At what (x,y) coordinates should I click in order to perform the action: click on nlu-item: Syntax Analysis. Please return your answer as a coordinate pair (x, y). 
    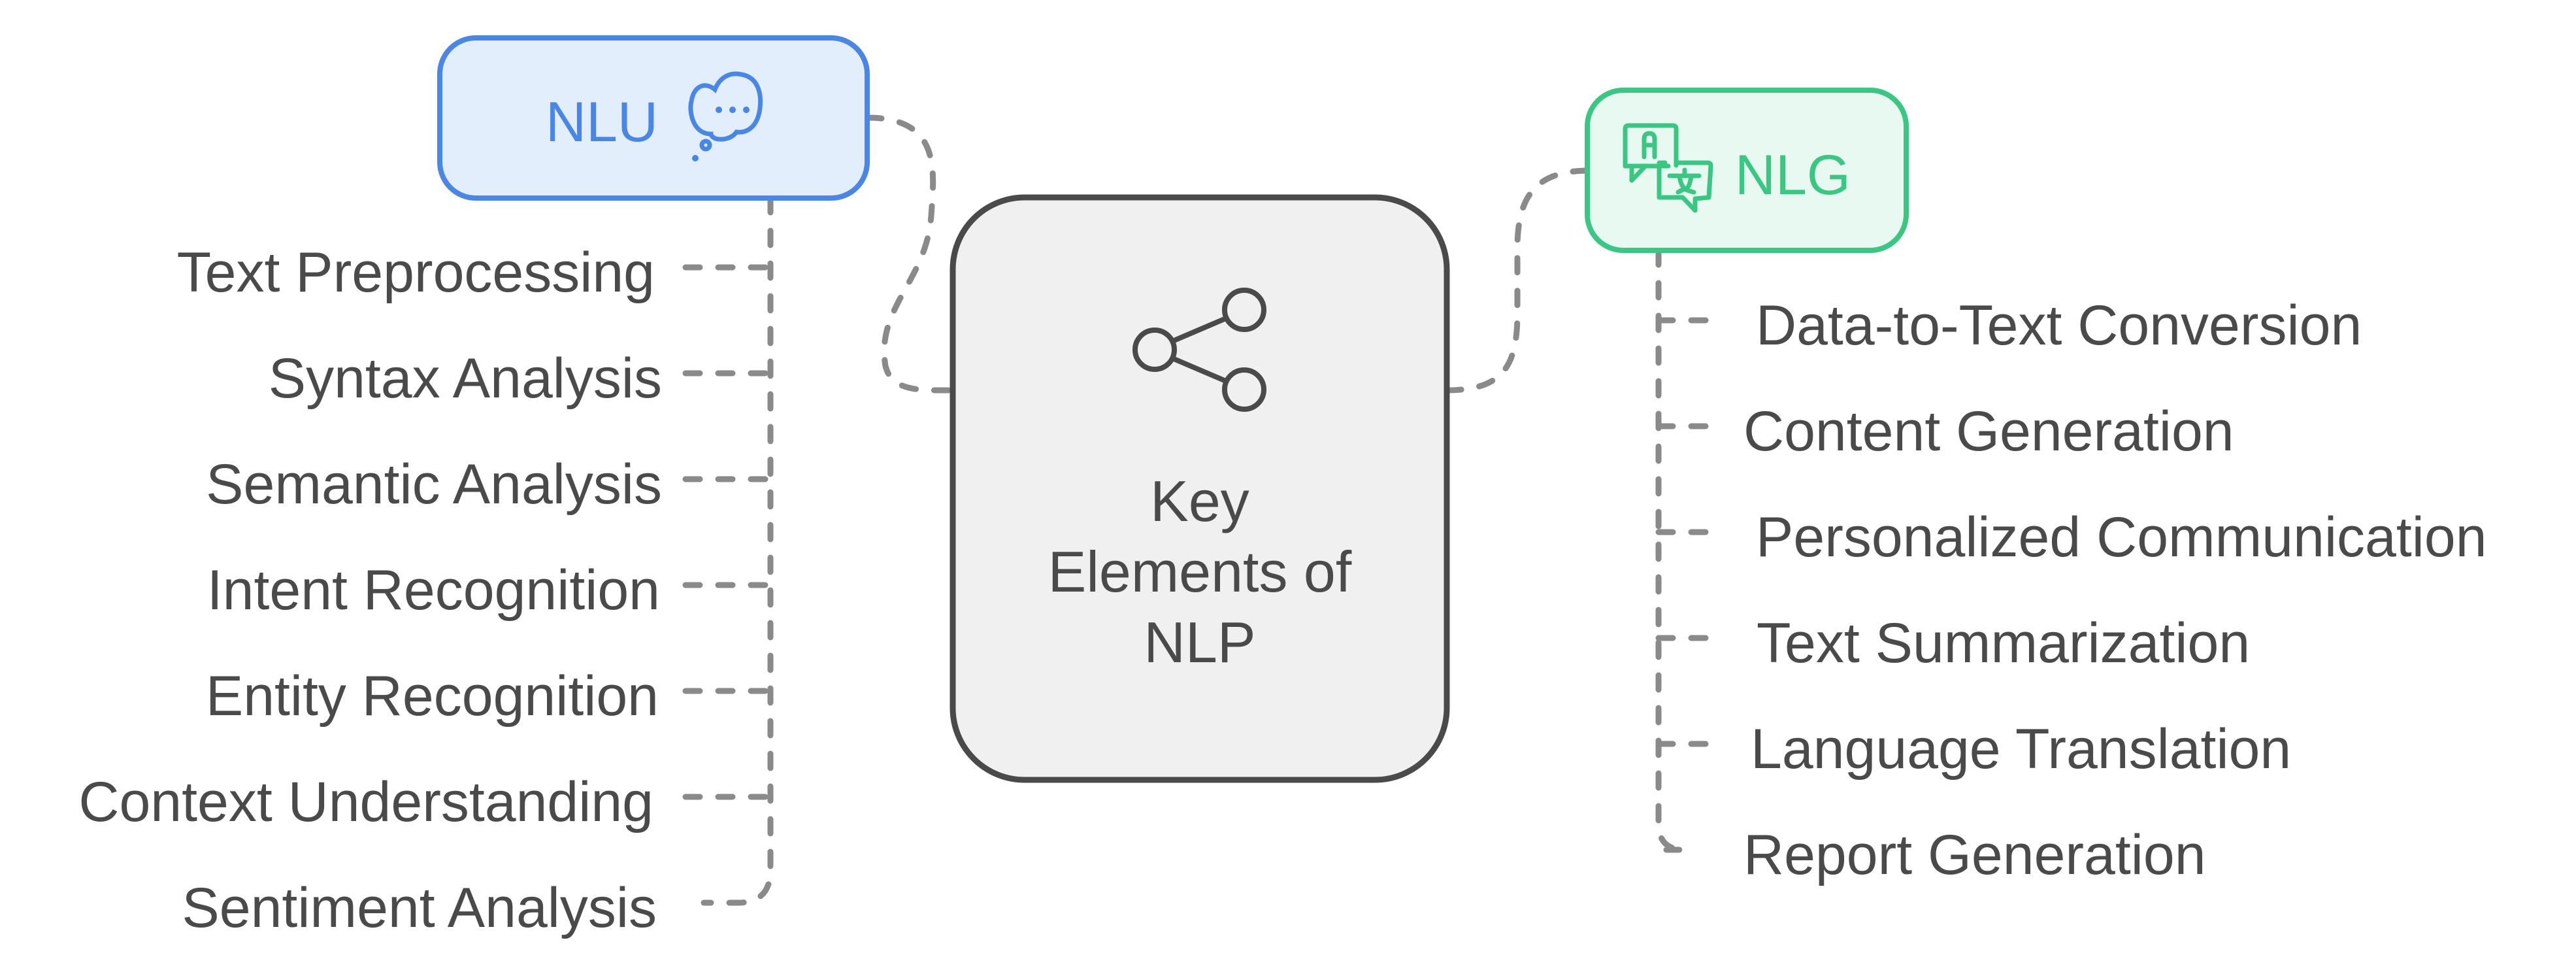
    Looking at the image, I should click on (465, 378).